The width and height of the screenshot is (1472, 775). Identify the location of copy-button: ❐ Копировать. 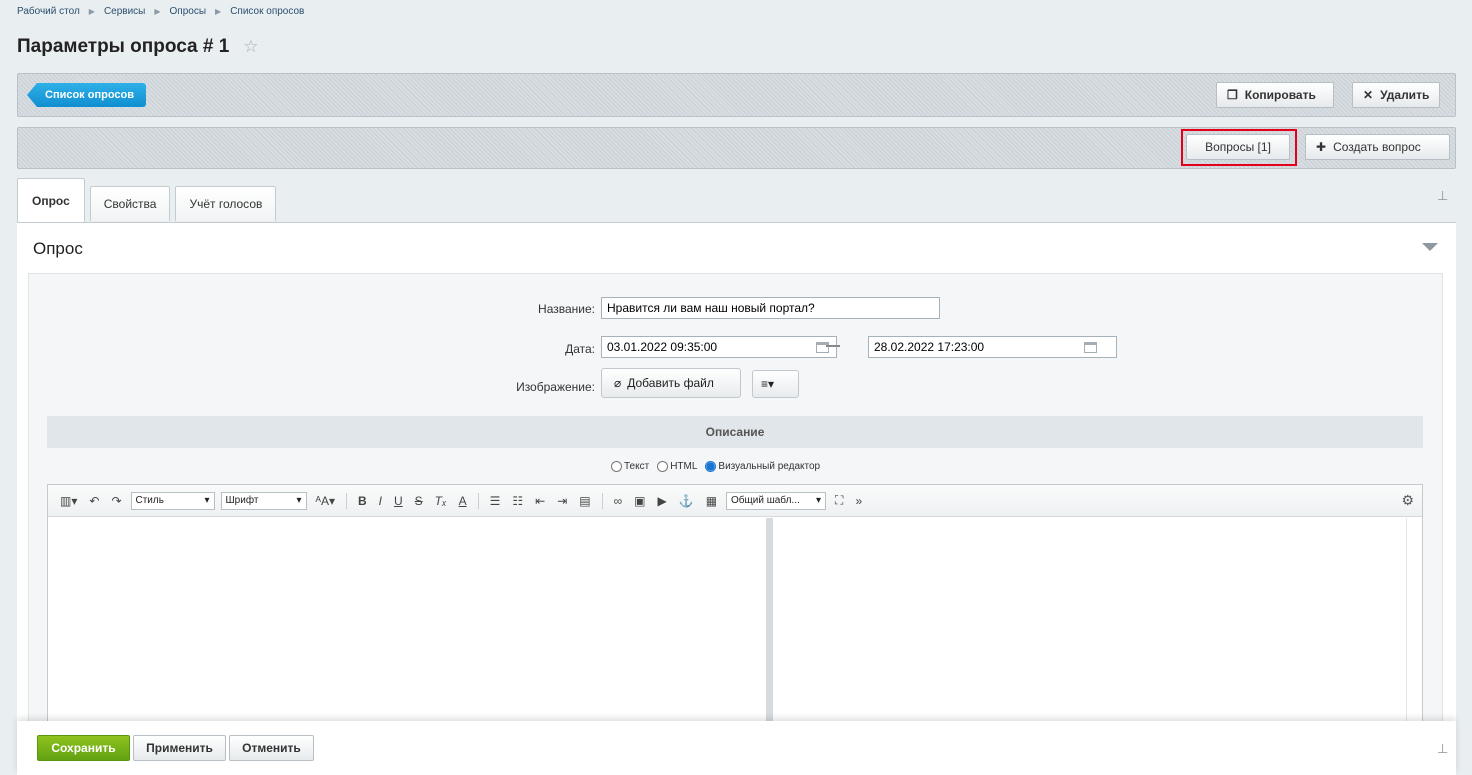
(1275, 95).